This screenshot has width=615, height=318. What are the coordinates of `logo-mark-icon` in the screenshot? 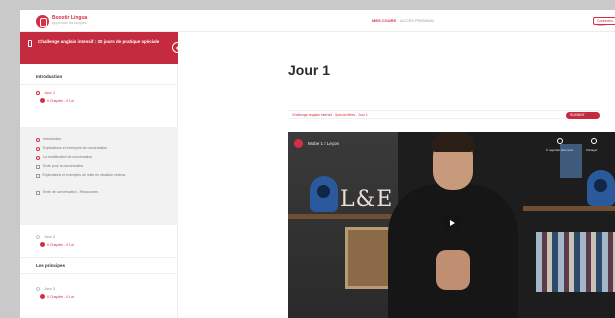 It's located at (42, 21).